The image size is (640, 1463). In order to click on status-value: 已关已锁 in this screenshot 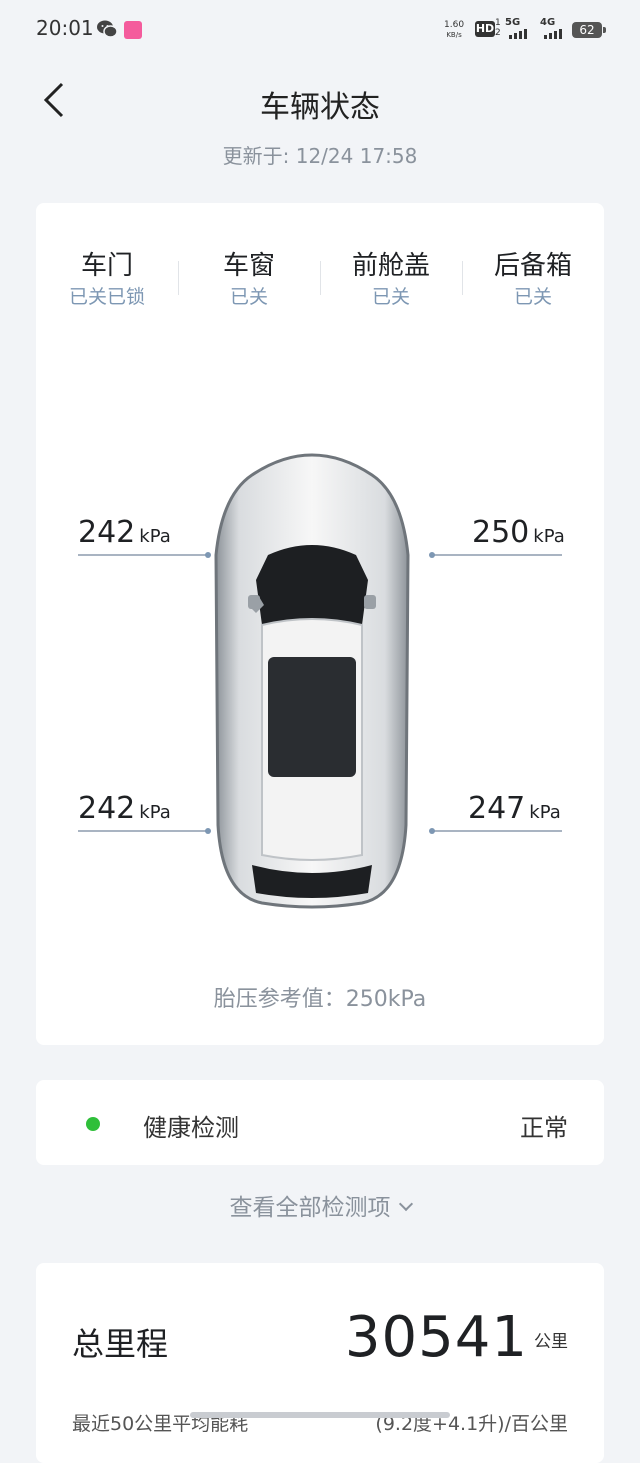, I will do `click(106, 297)`.